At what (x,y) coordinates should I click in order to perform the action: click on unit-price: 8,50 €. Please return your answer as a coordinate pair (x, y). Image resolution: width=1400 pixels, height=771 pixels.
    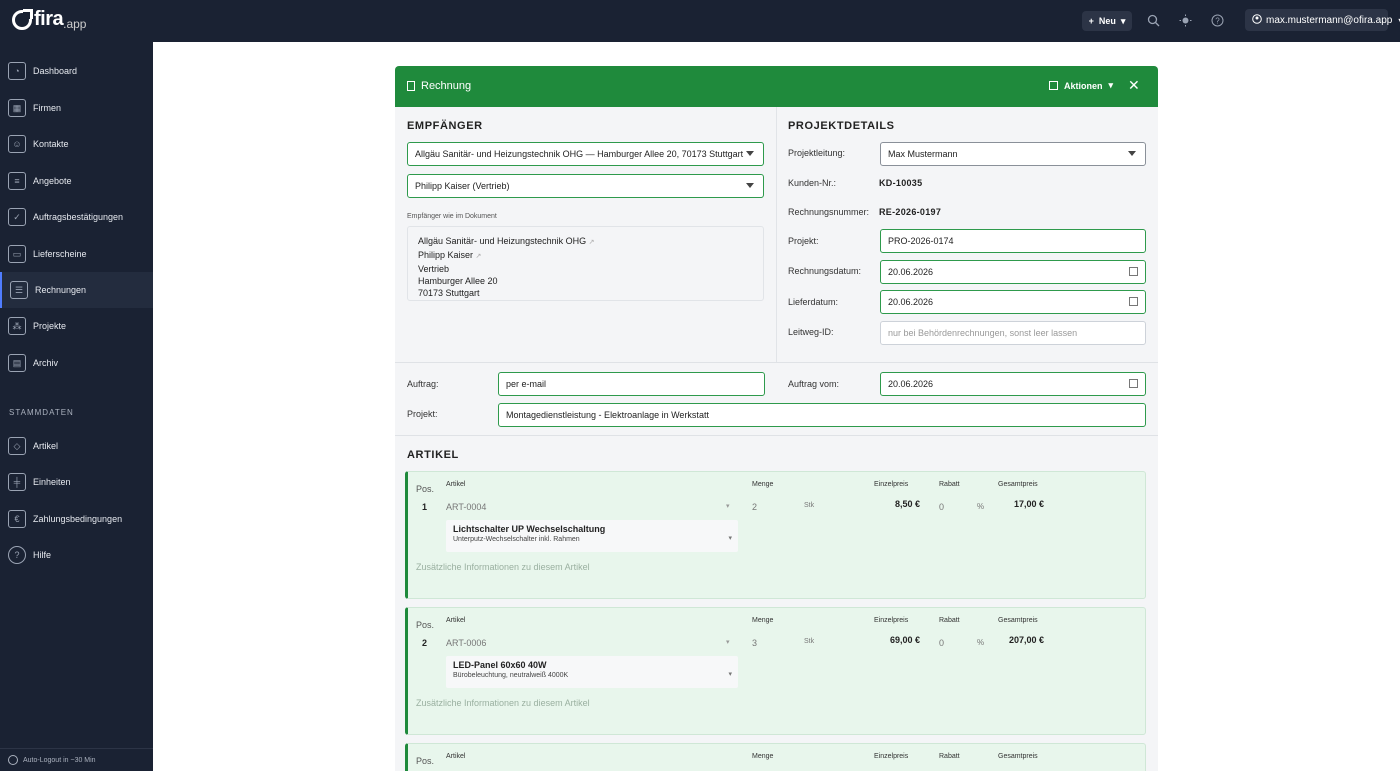
    Looking at the image, I should click on (897, 504).